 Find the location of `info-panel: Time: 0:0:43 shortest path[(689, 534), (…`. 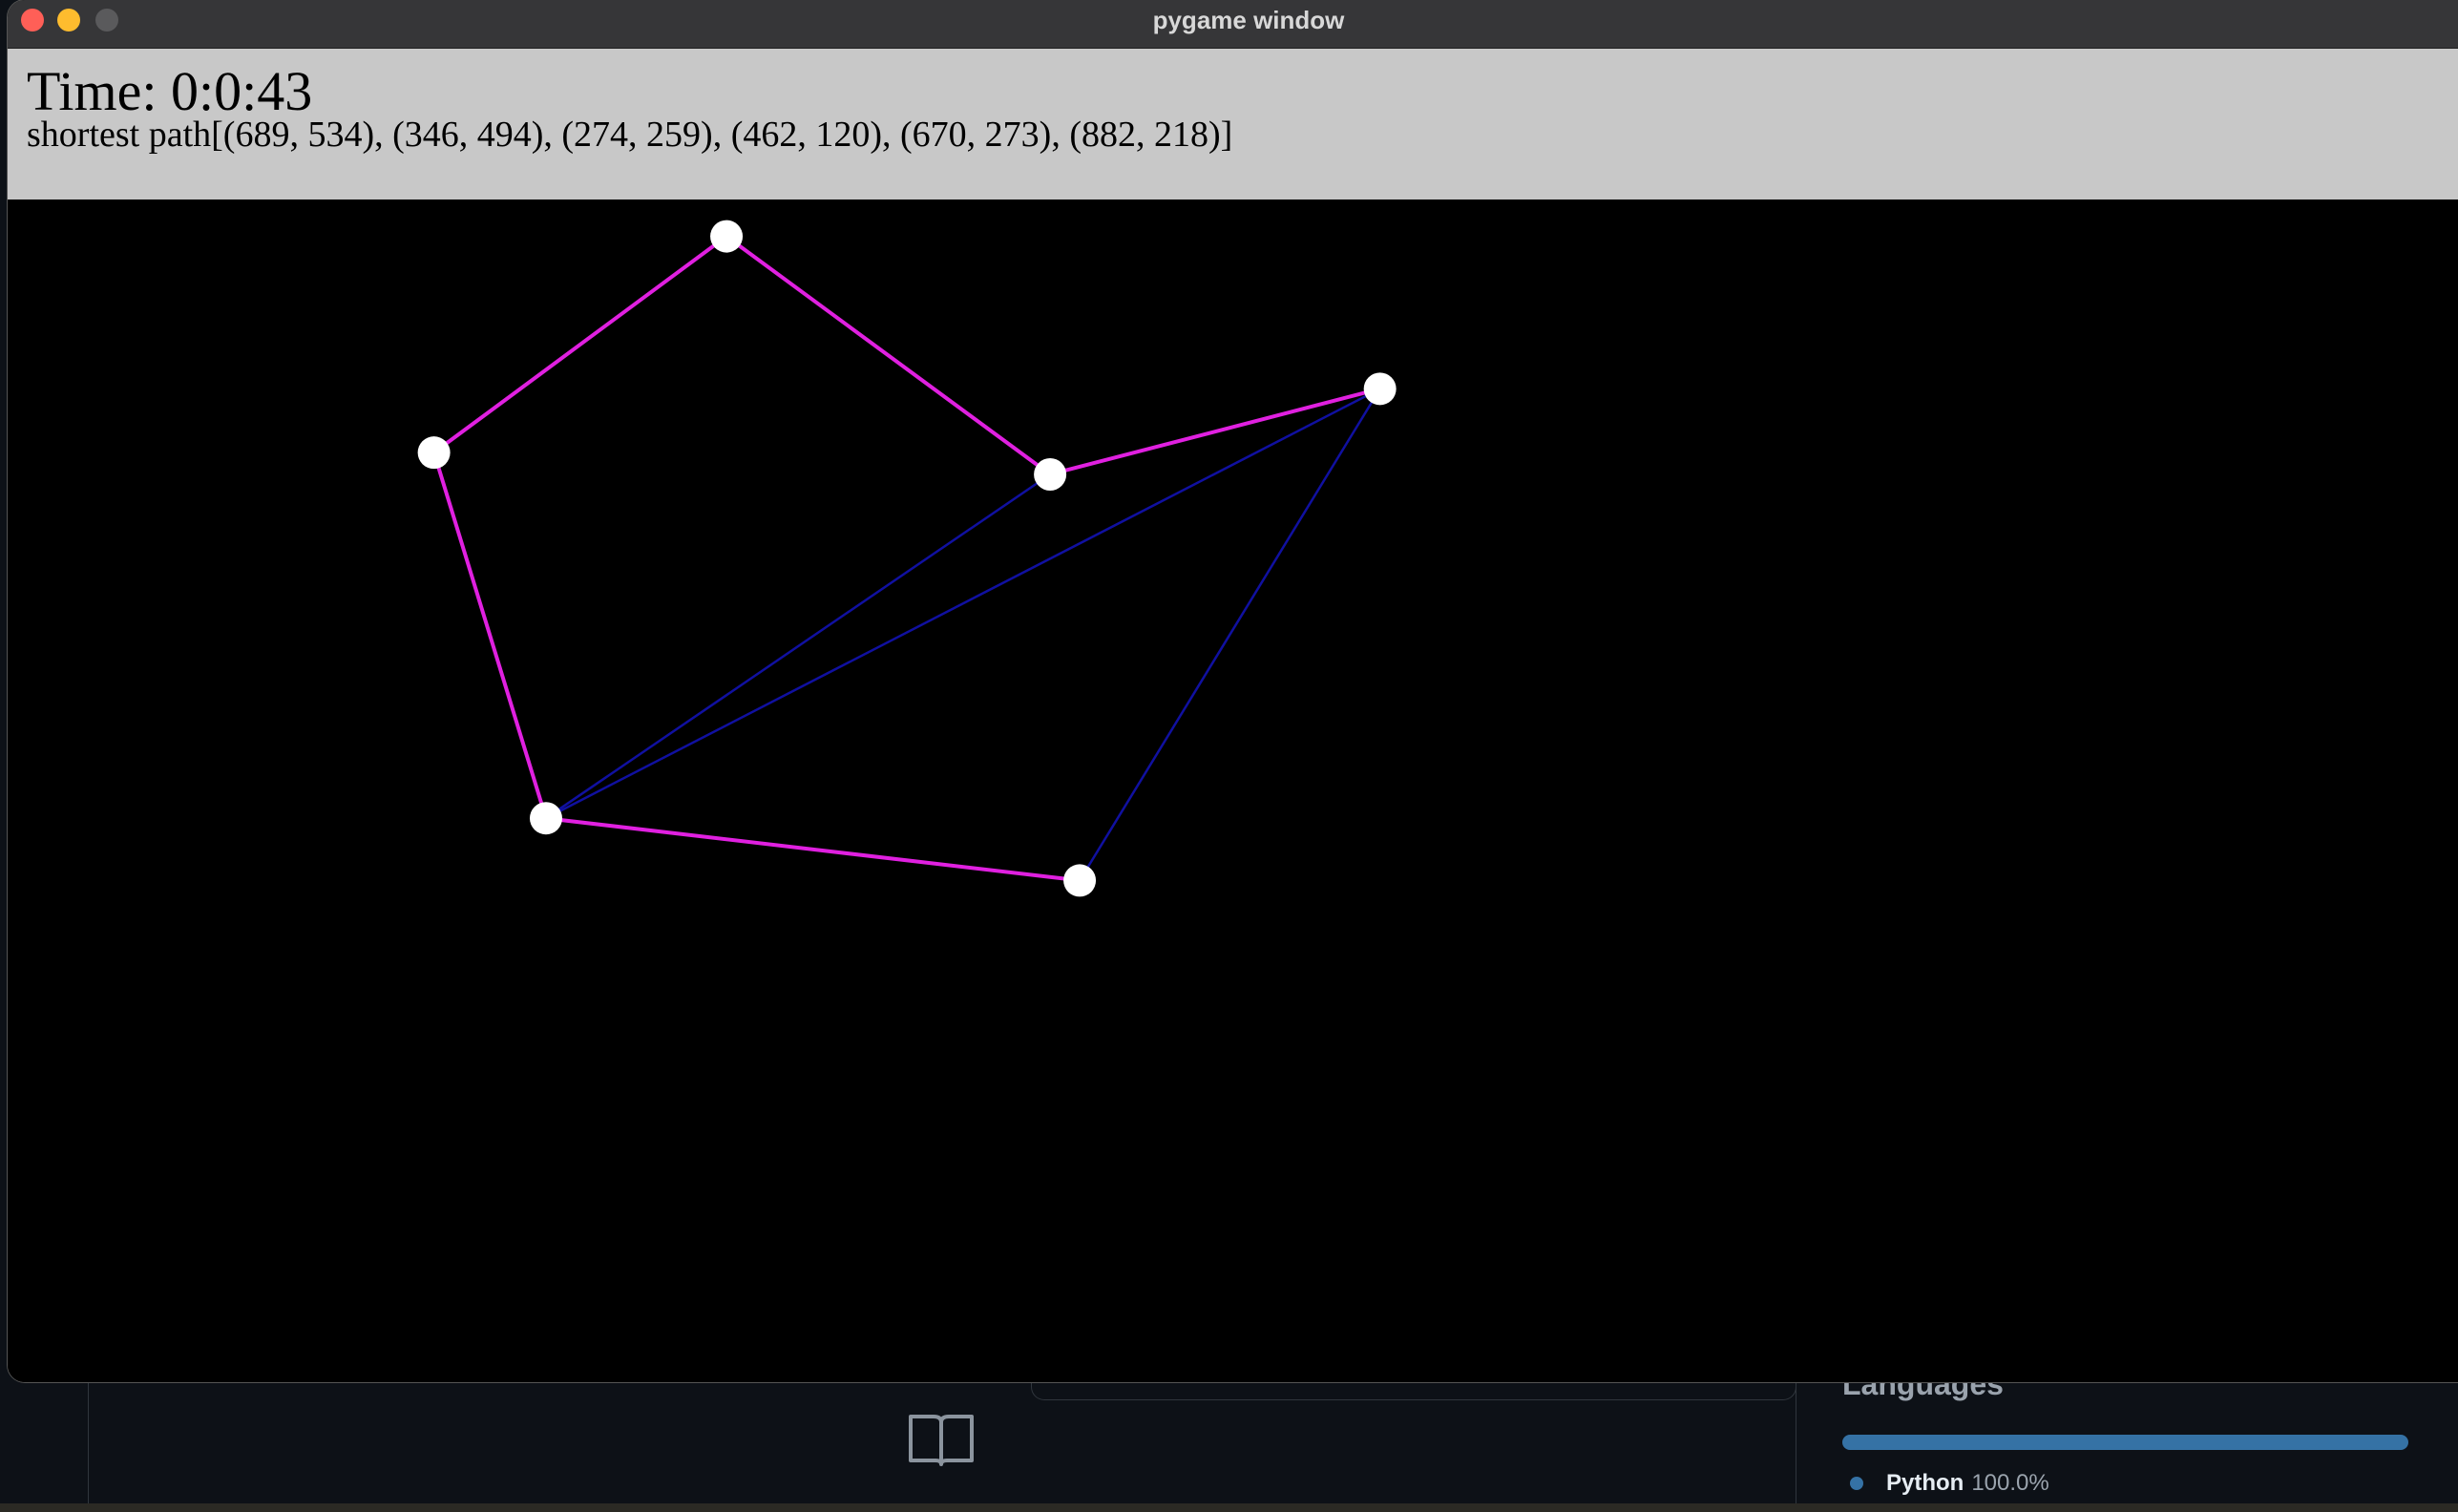

info-panel: Time: 0:0:43 shortest path[(689, 534), (… is located at coordinates (1233, 125).